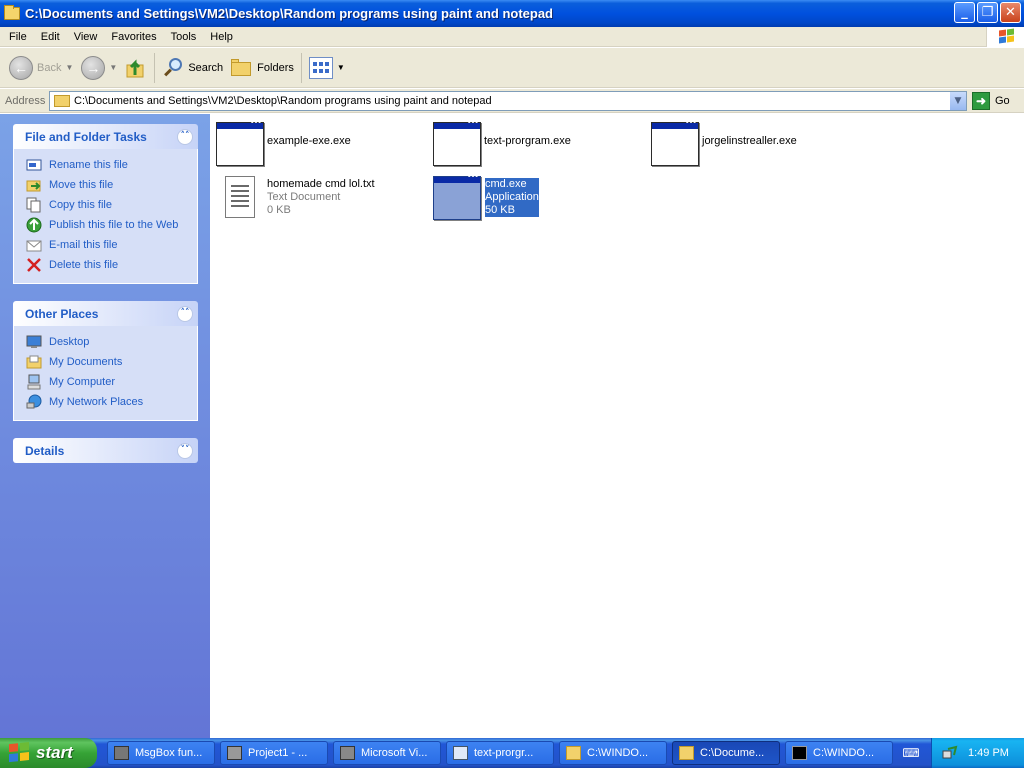 The image size is (1024, 768). I want to click on task-label: Copy this file, so click(80, 205).